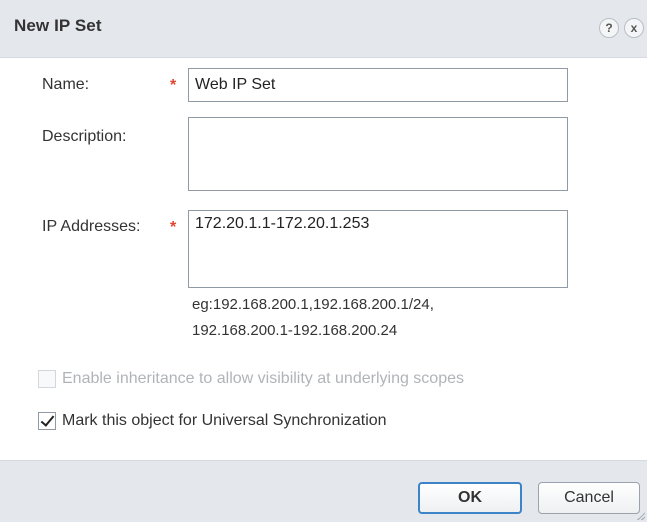  What do you see at coordinates (589, 498) in the screenshot?
I see `cancel-button: Cancel` at bounding box center [589, 498].